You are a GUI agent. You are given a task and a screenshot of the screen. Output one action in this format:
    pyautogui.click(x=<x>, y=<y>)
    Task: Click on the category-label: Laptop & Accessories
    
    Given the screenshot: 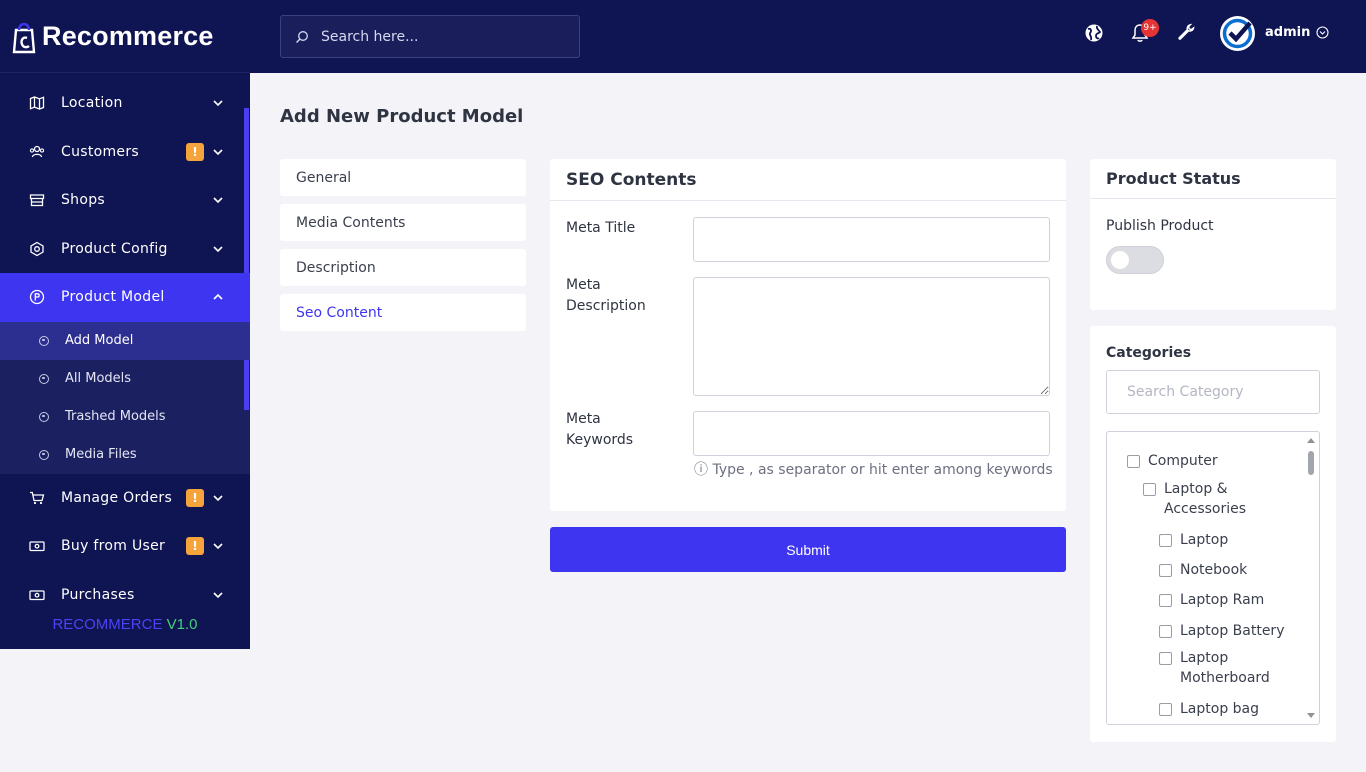 What is the action you would take?
    pyautogui.click(x=1205, y=499)
    